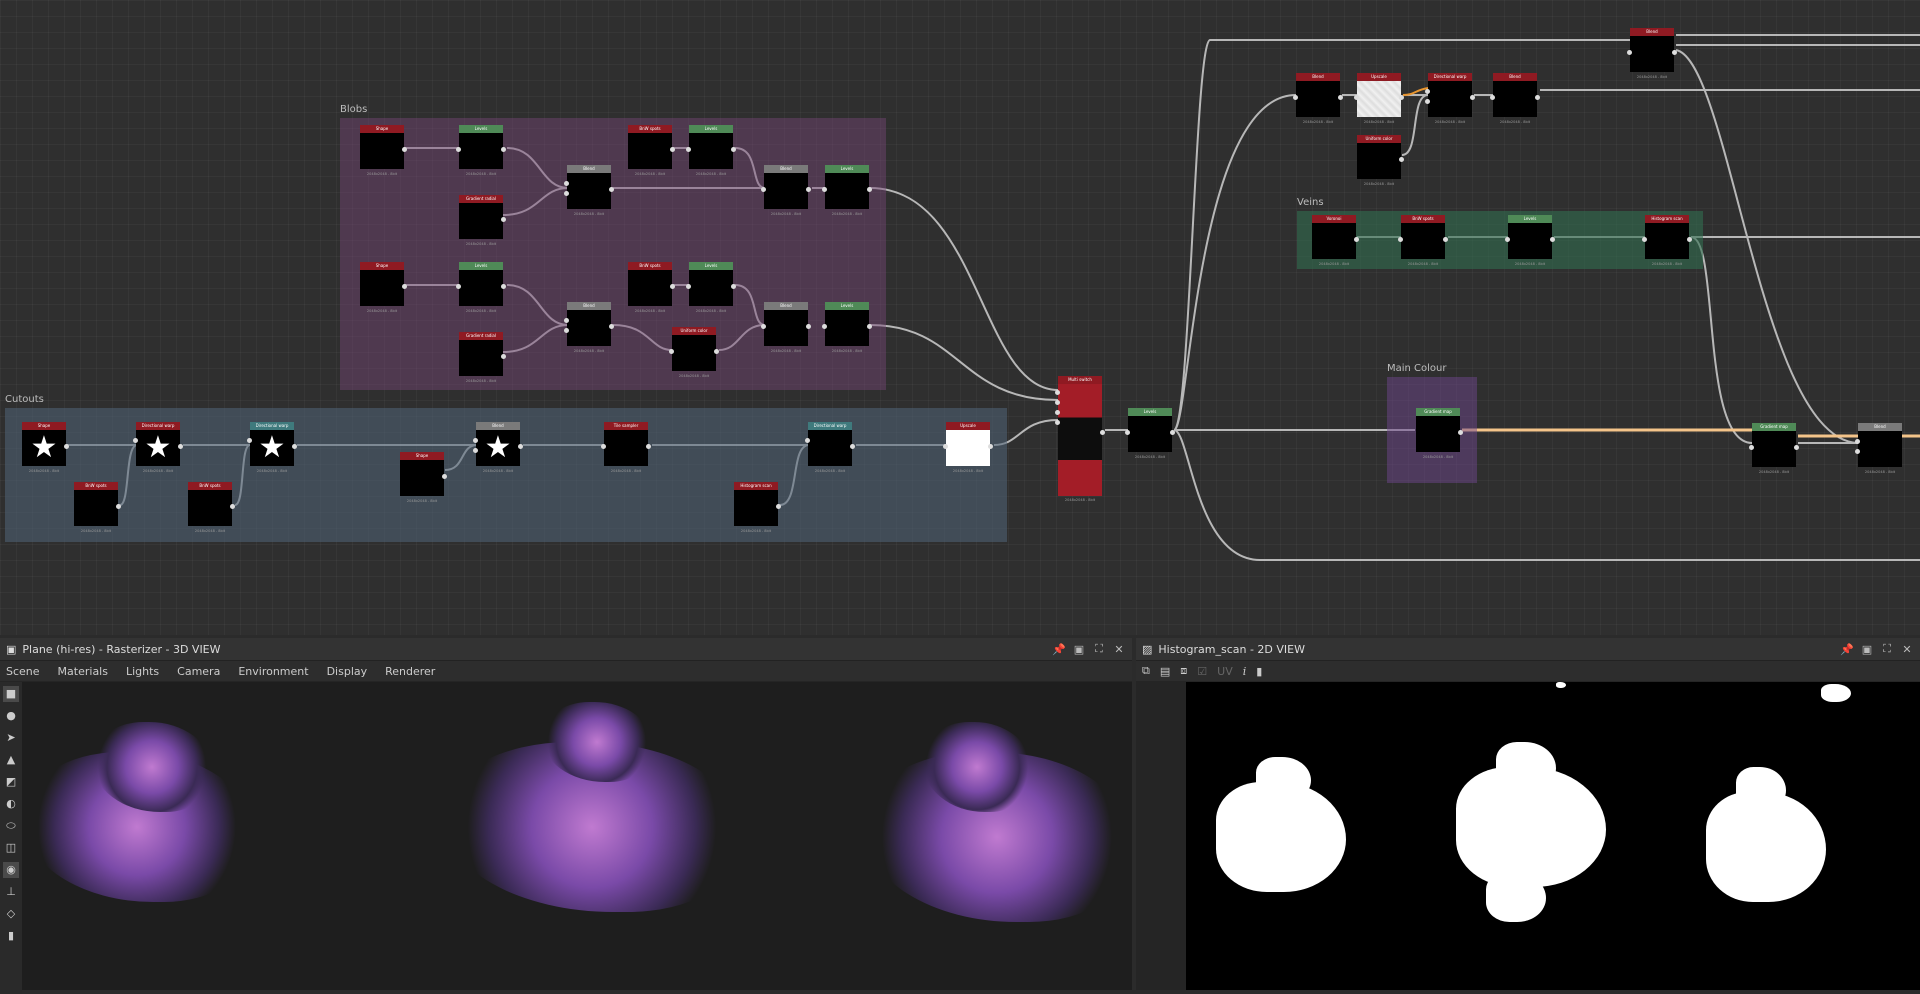  Describe the element at coordinates (1165, 671) in the screenshot. I see `save-icon: ▤` at that location.